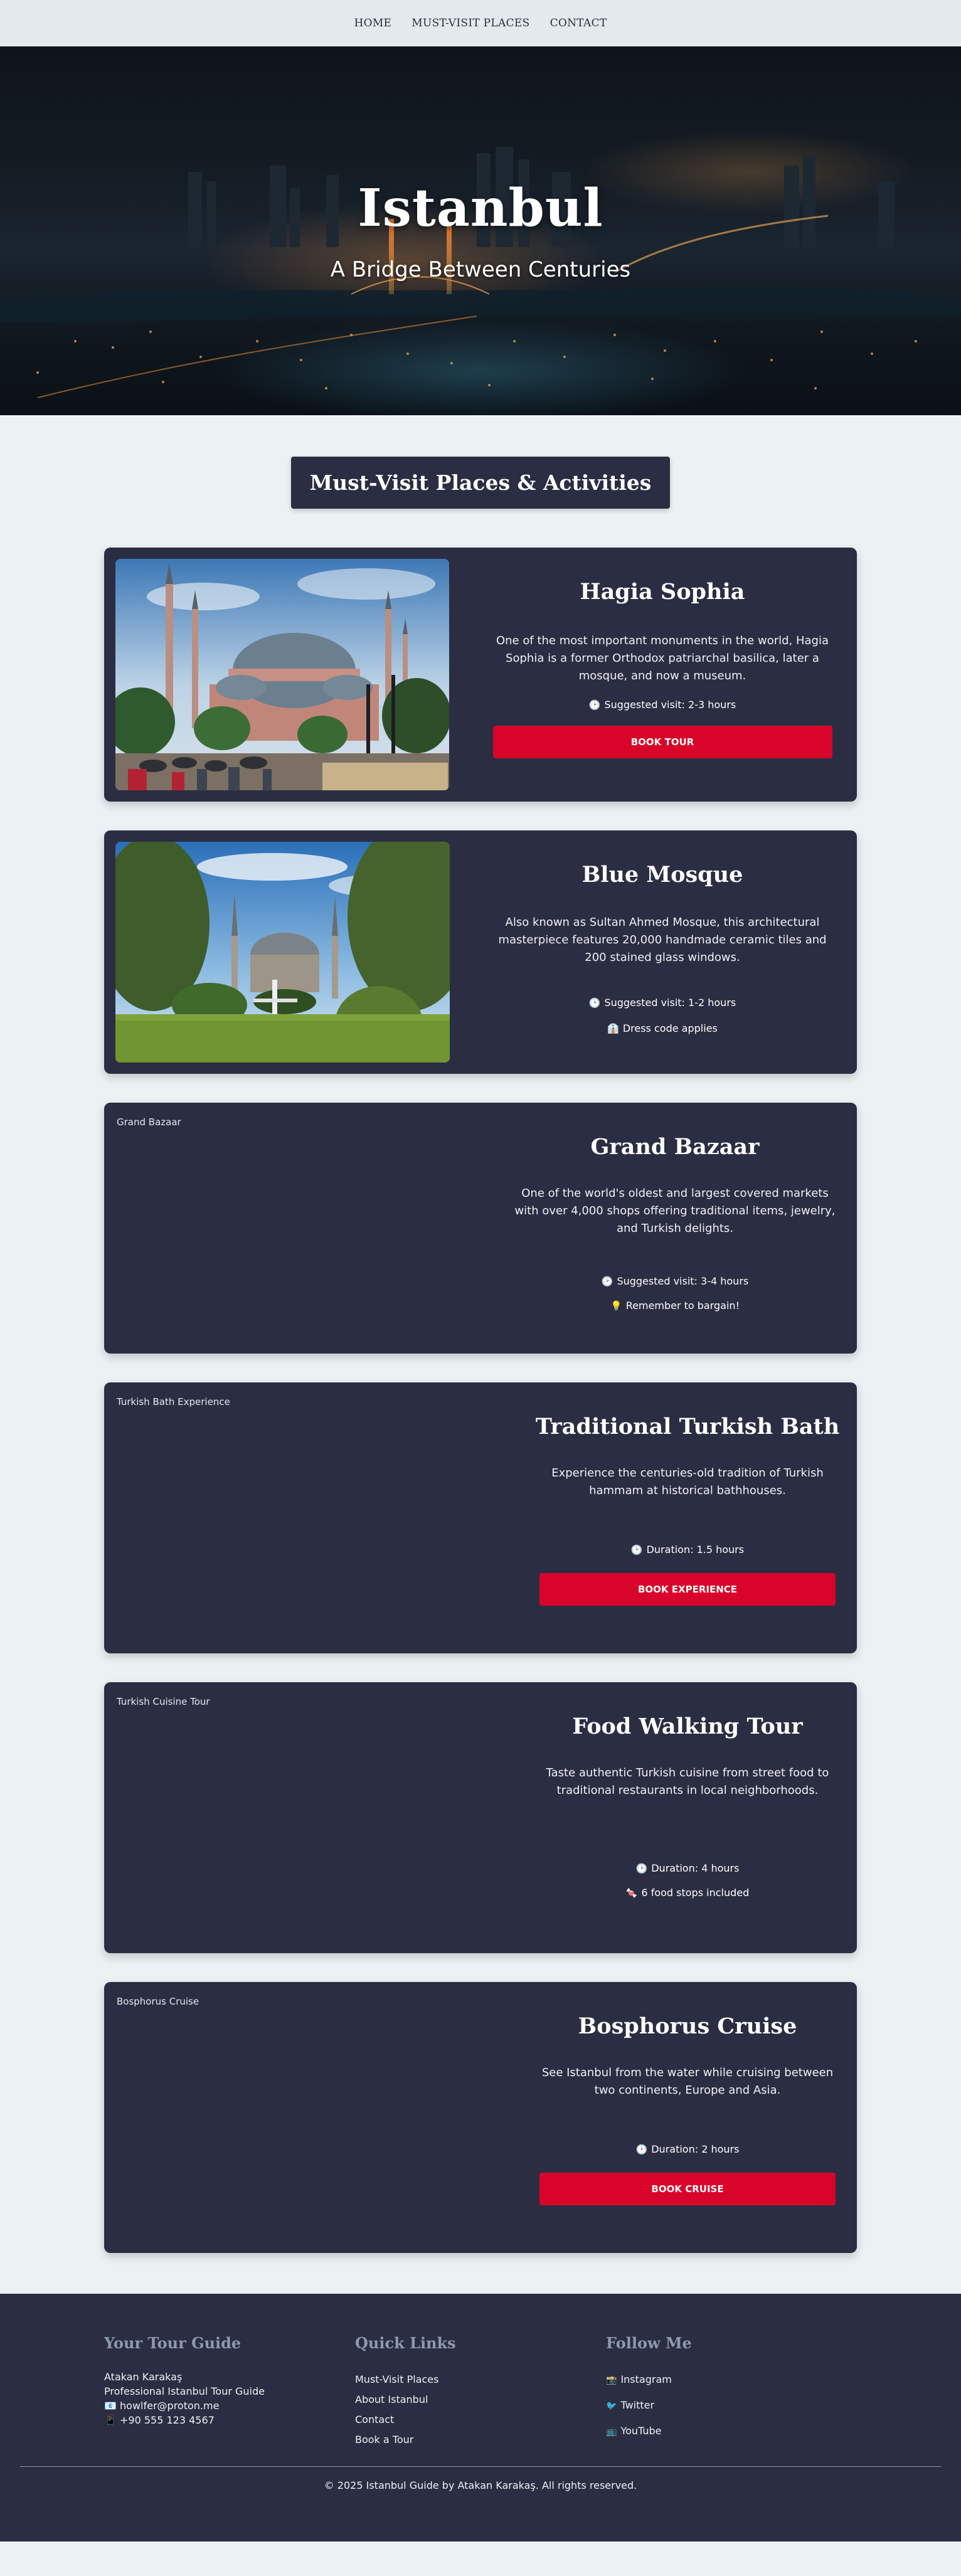 The height and width of the screenshot is (2576, 961). I want to click on youtube-icon: 📺, so click(611, 2432).